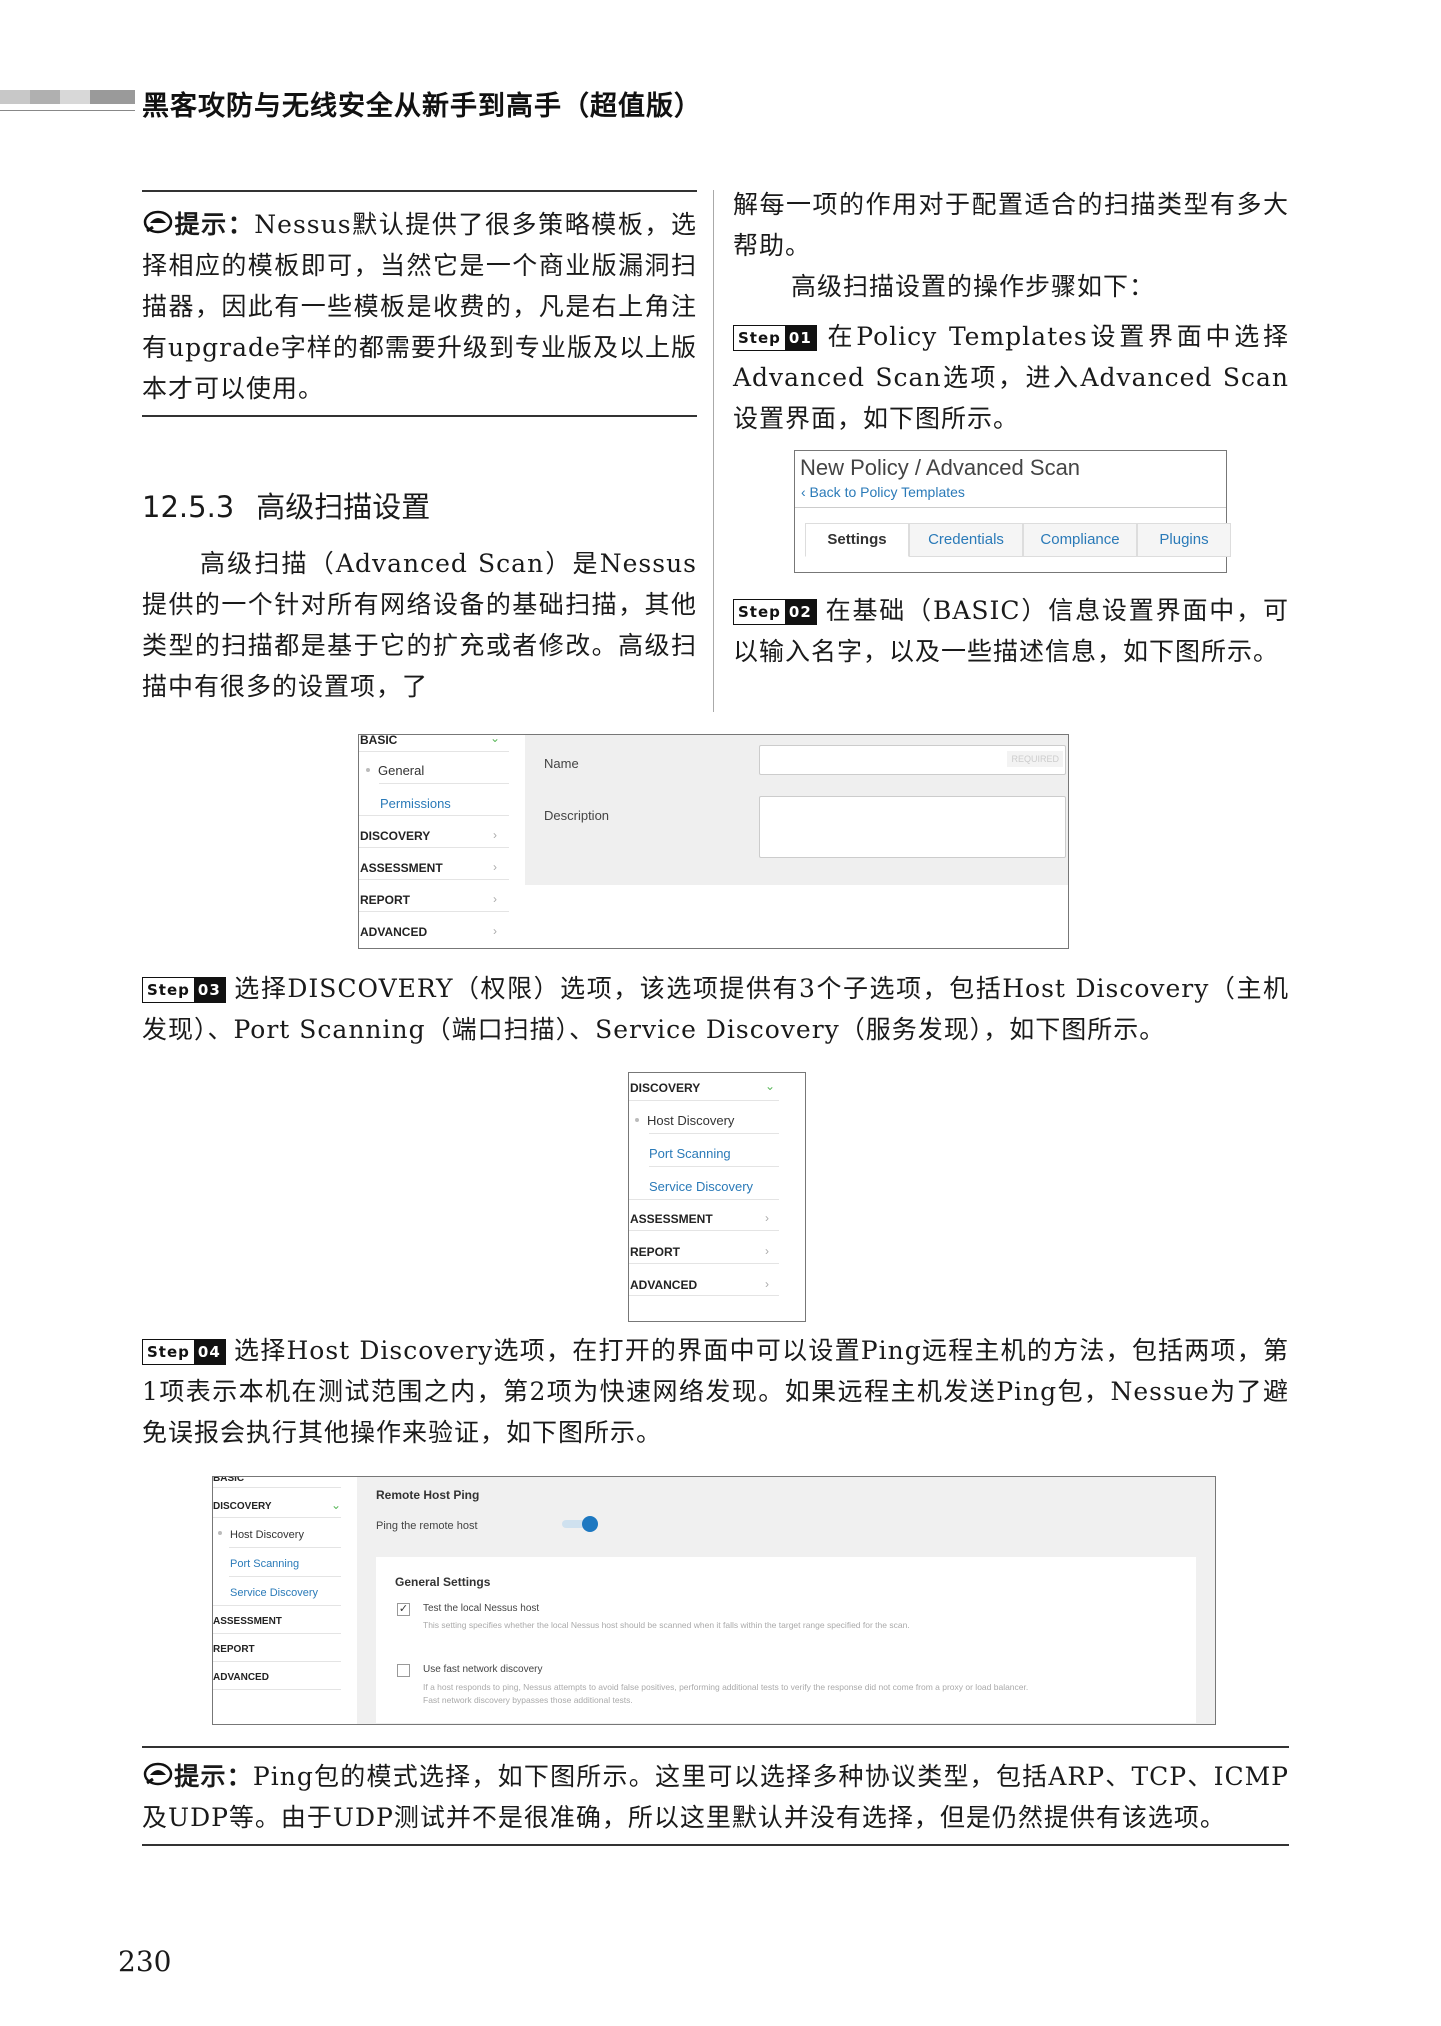 This screenshot has height=2026, width=1441. I want to click on tip-2-label: 提示：, so click(213, 1776).